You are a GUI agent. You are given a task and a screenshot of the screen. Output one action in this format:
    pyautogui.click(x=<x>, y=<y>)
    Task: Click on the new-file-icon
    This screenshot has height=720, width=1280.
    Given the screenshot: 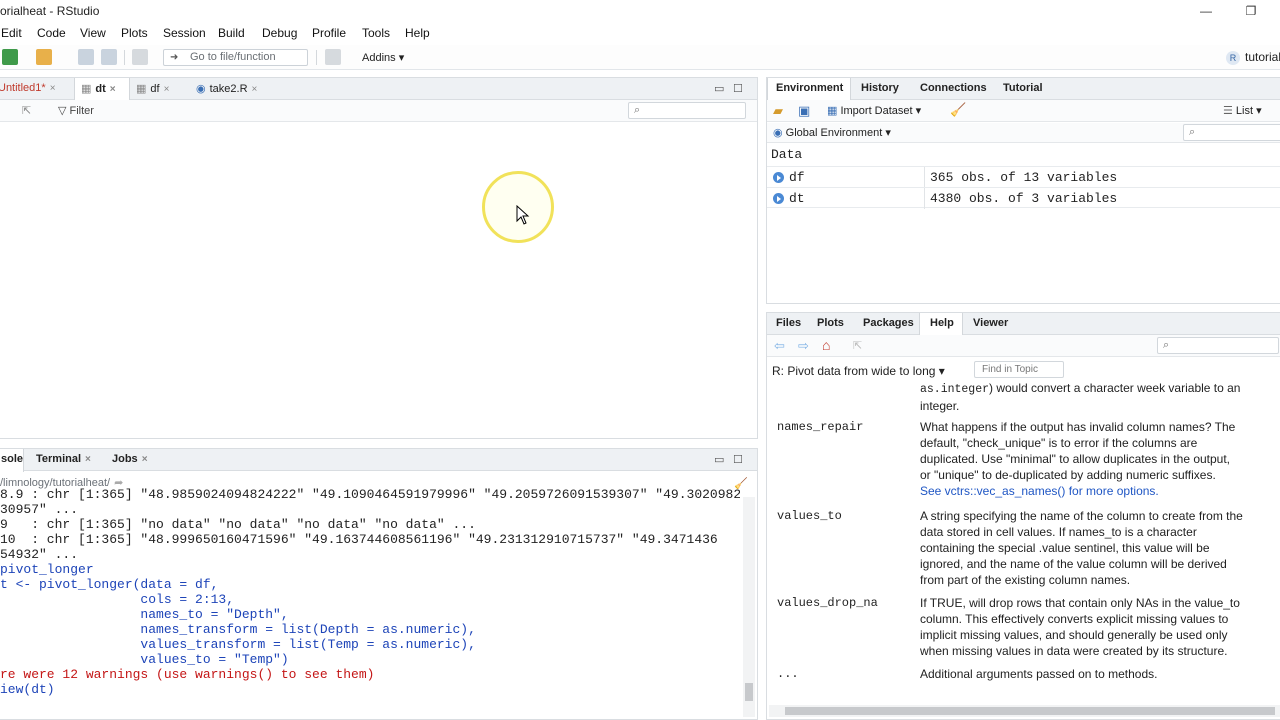 What is the action you would take?
    pyautogui.click(x=10, y=57)
    